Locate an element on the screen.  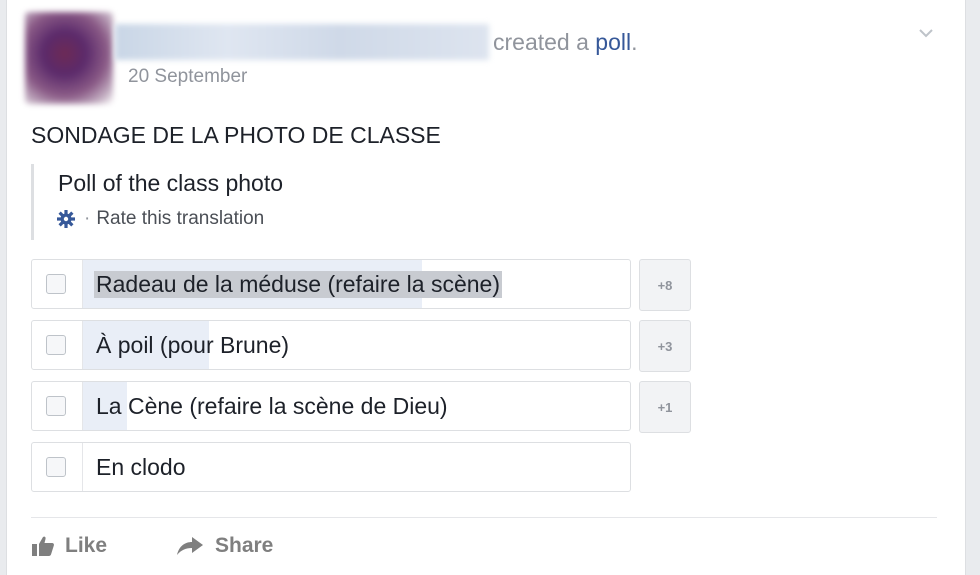
gear-icon is located at coordinates (66, 219).